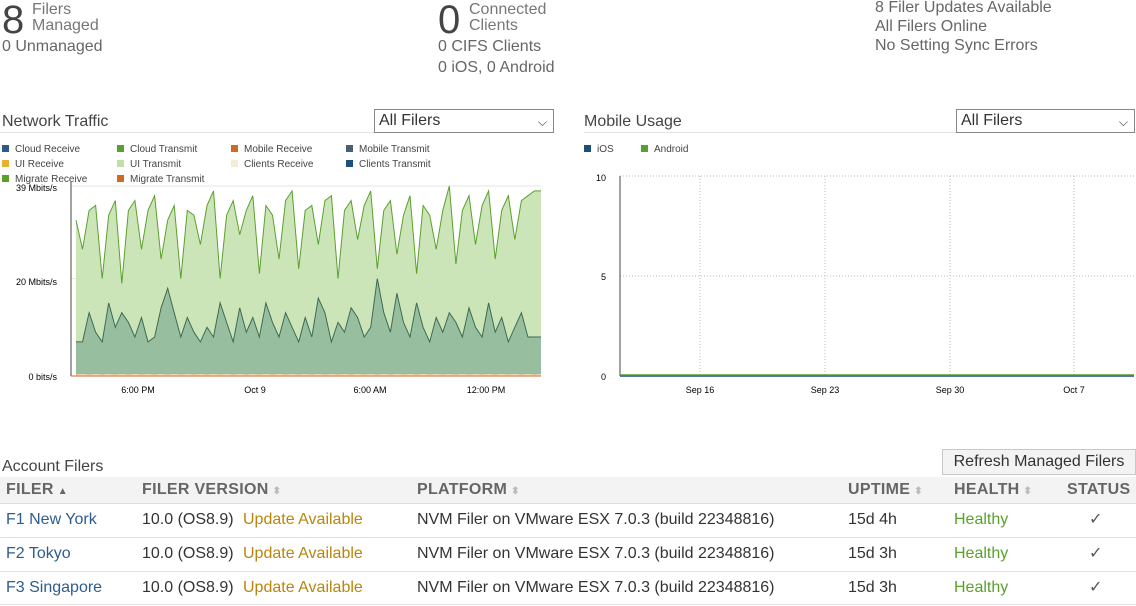  I want to click on network-traffic-title: Network Traffic, so click(55, 121).